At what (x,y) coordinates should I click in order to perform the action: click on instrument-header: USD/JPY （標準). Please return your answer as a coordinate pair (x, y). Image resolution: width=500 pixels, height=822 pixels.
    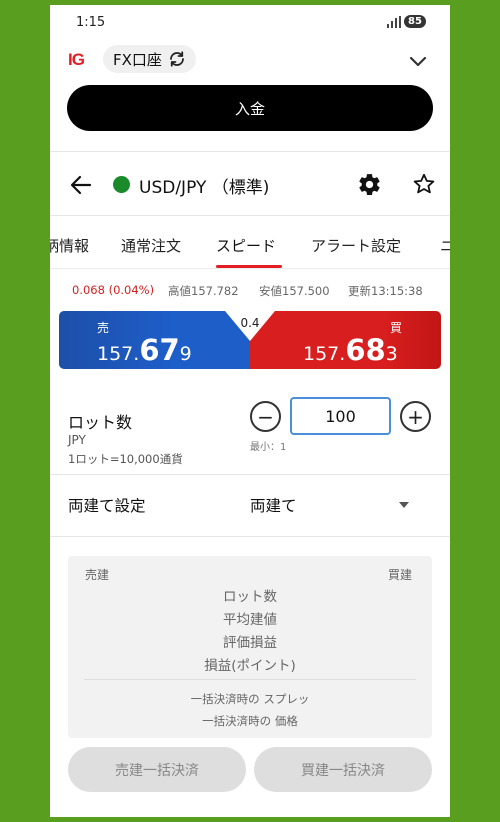
    Looking at the image, I should click on (250, 185).